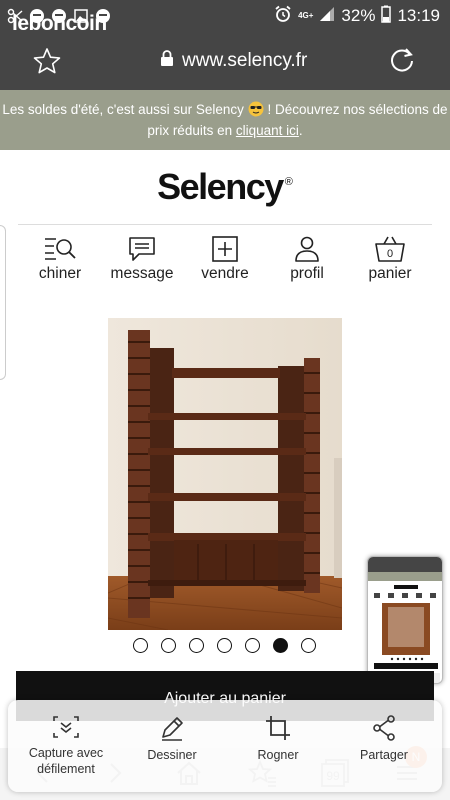 The width and height of the screenshot is (450, 800). I want to click on scroll-capture-button: Capture avec défilement, so click(66, 746).